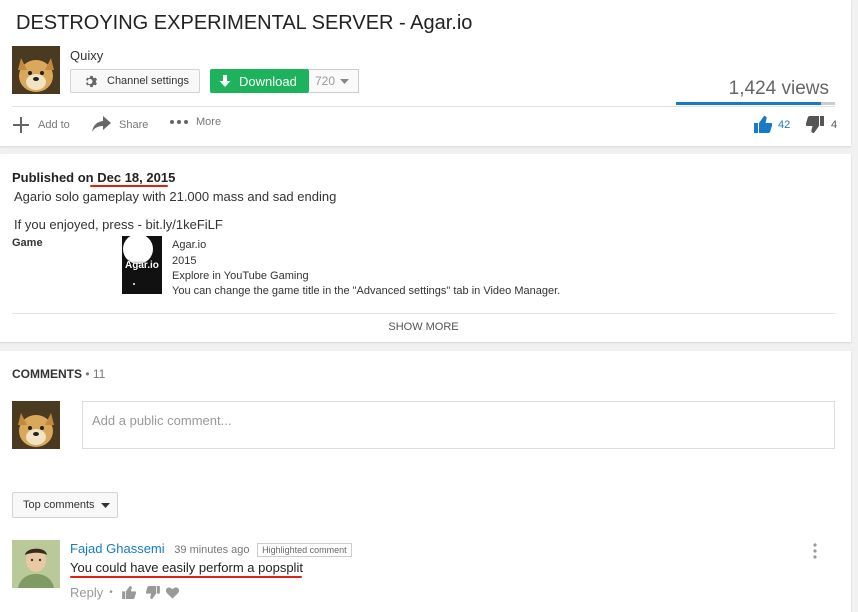  What do you see at coordinates (55, 177) in the screenshot?
I see `published-prefix: Published on` at bounding box center [55, 177].